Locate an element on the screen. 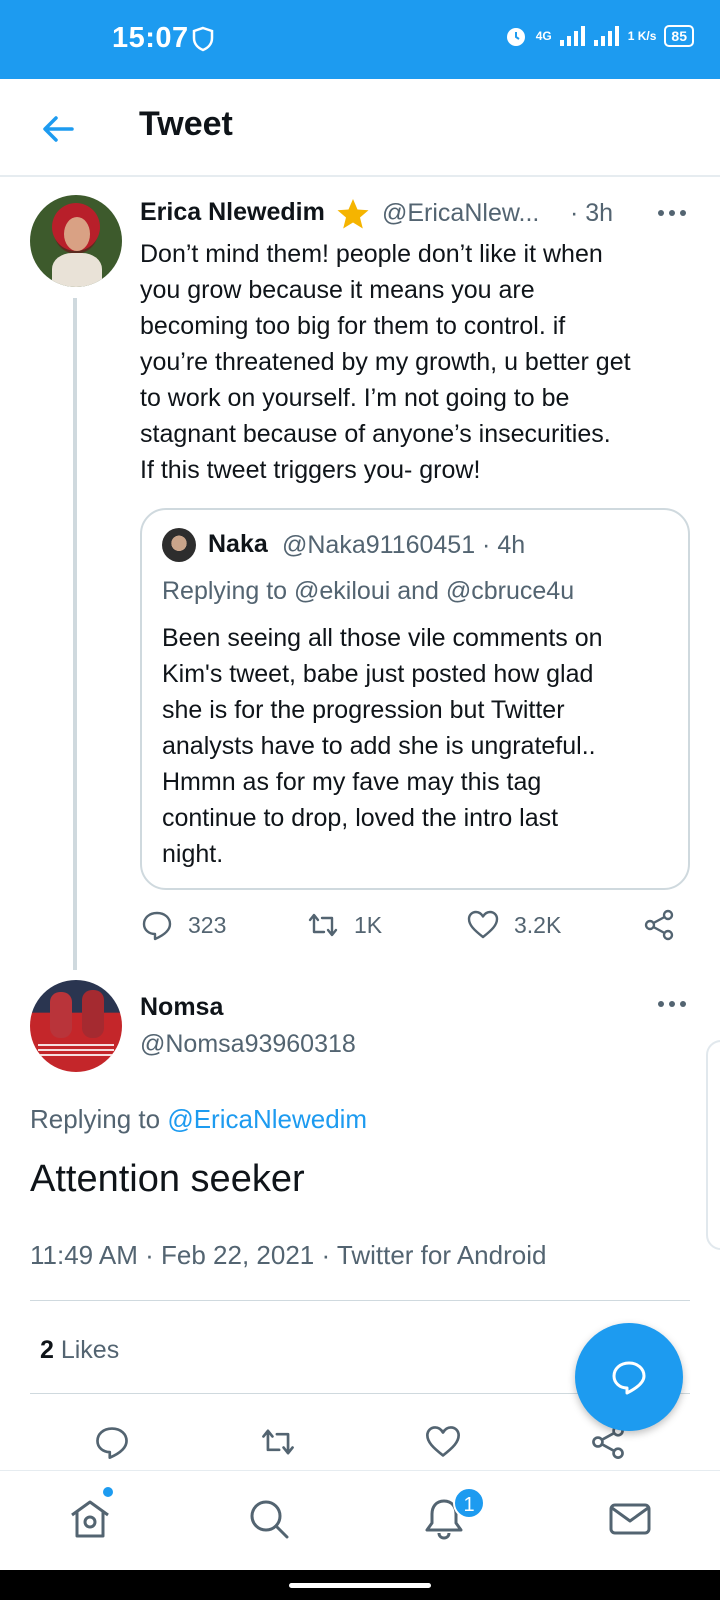 Image resolution: width=720 pixels, height=1600 pixels. notifications-badge: 1 is located at coordinates (469, 1503).